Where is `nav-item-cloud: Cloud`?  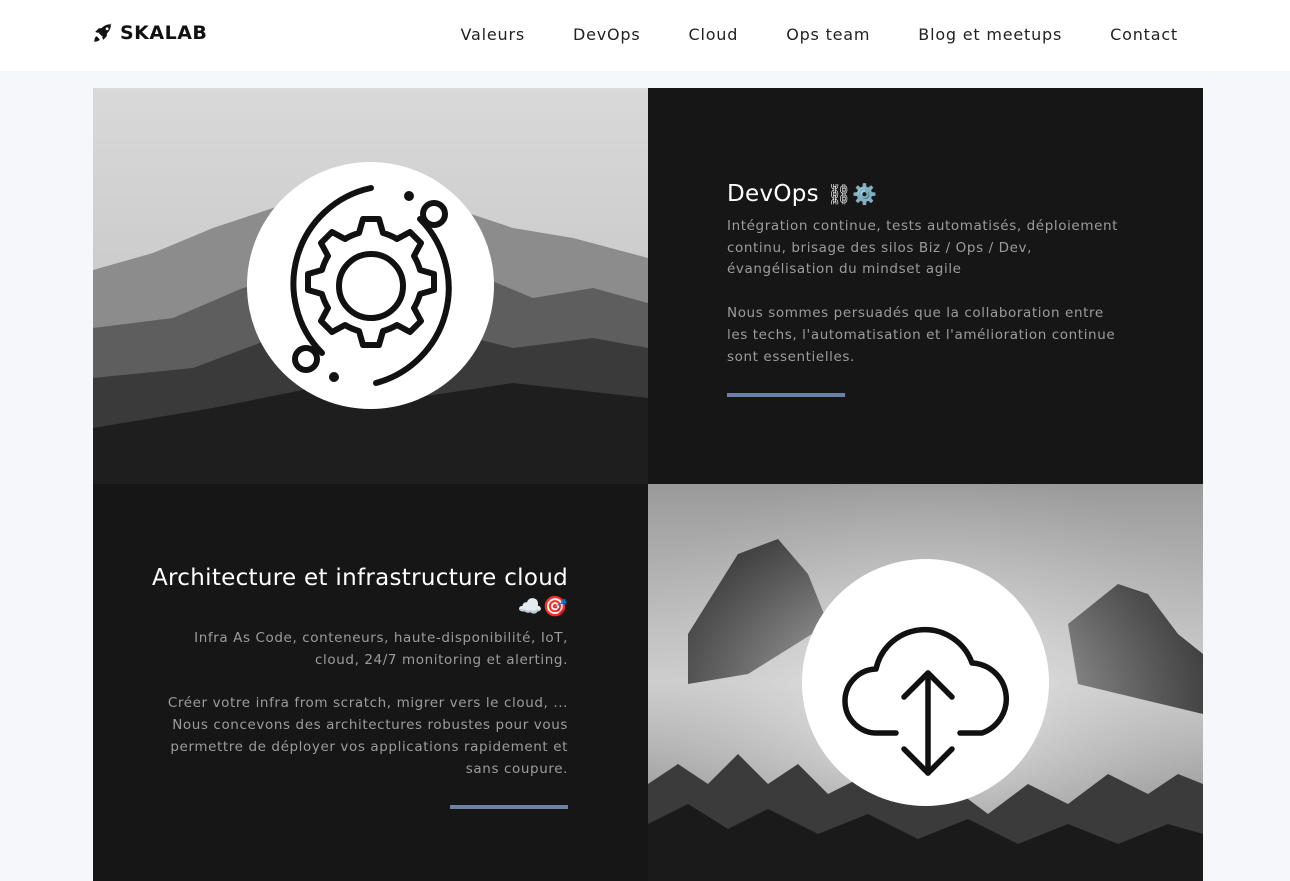 nav-item-cloud: Cloud is located at coordinates (714, 35).